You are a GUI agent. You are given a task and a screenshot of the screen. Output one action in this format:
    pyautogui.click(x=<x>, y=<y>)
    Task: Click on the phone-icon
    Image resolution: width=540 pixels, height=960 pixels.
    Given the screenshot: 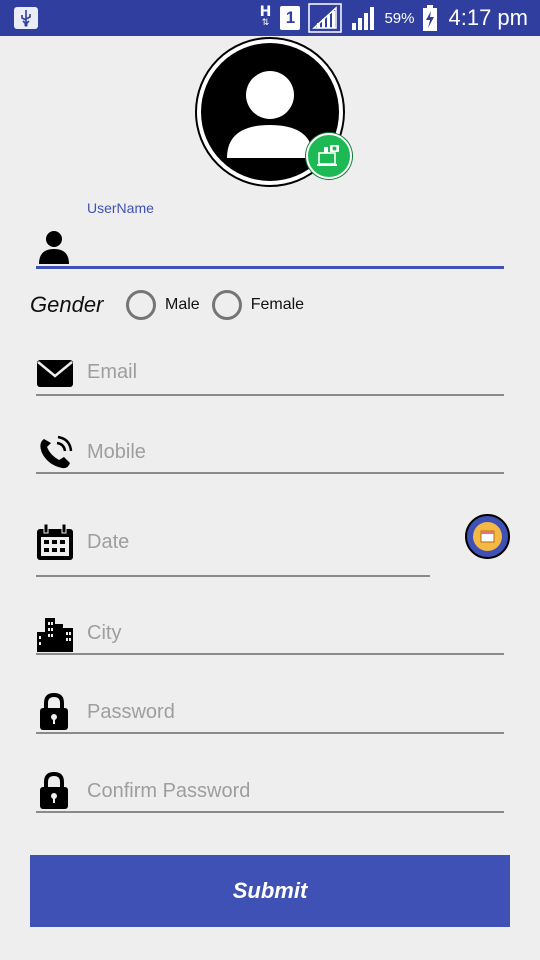 What is the action you would take?
    pyautogui.click(x=56, y=452)
    